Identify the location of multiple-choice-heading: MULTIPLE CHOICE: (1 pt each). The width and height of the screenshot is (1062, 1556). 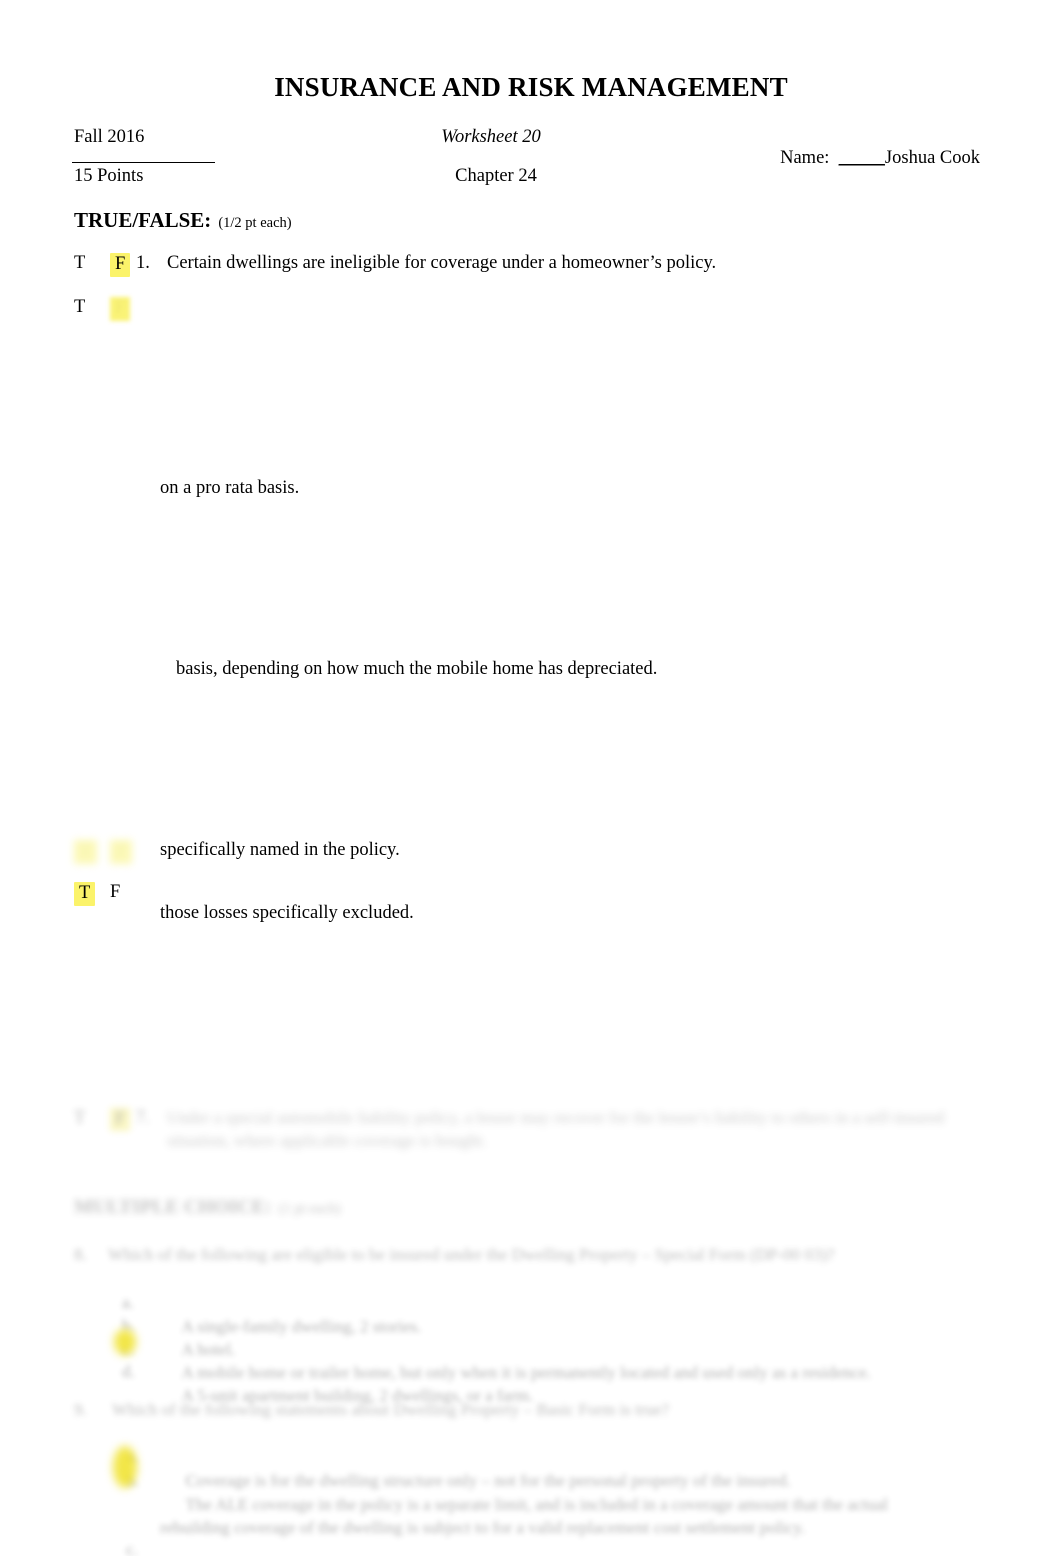
(207, 1207).